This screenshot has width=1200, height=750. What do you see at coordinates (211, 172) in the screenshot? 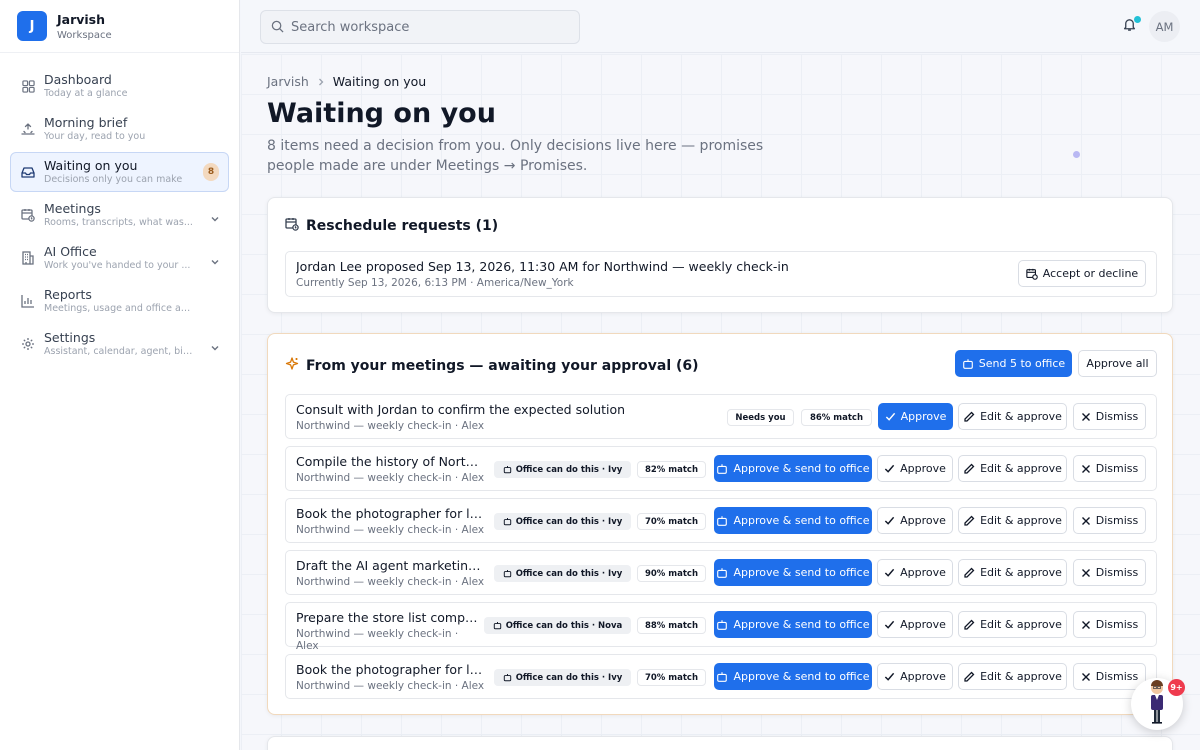
I see `count-badge: 8` at bounding box center [211, 172].